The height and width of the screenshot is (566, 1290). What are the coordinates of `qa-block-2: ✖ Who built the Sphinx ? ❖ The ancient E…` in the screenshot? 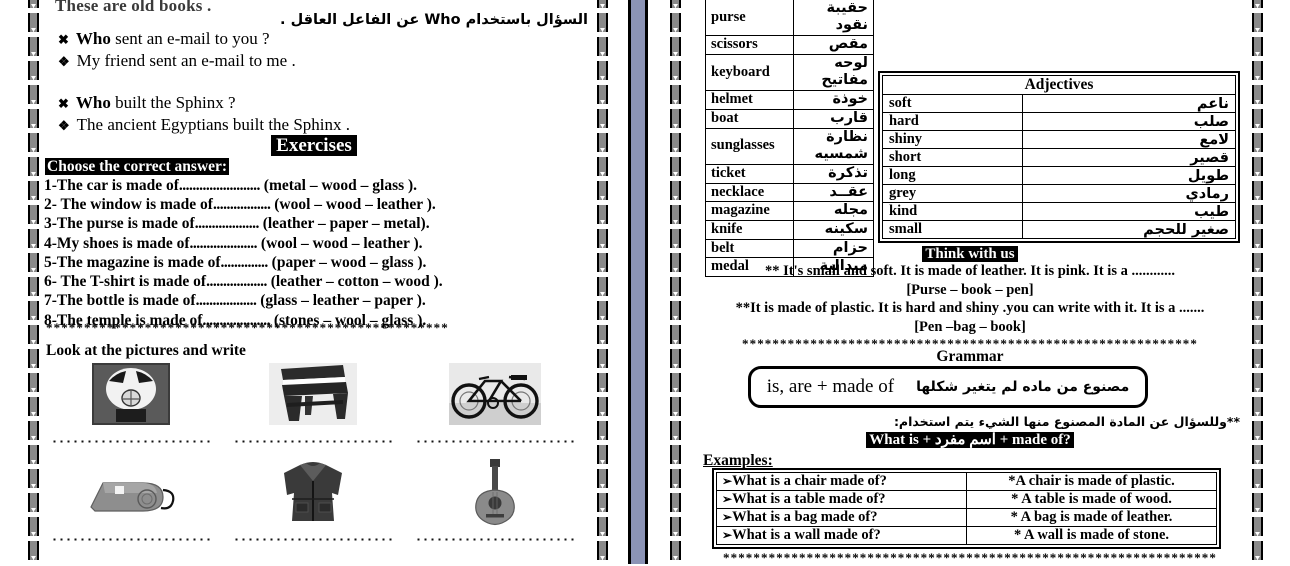 It's located at (204, 114).